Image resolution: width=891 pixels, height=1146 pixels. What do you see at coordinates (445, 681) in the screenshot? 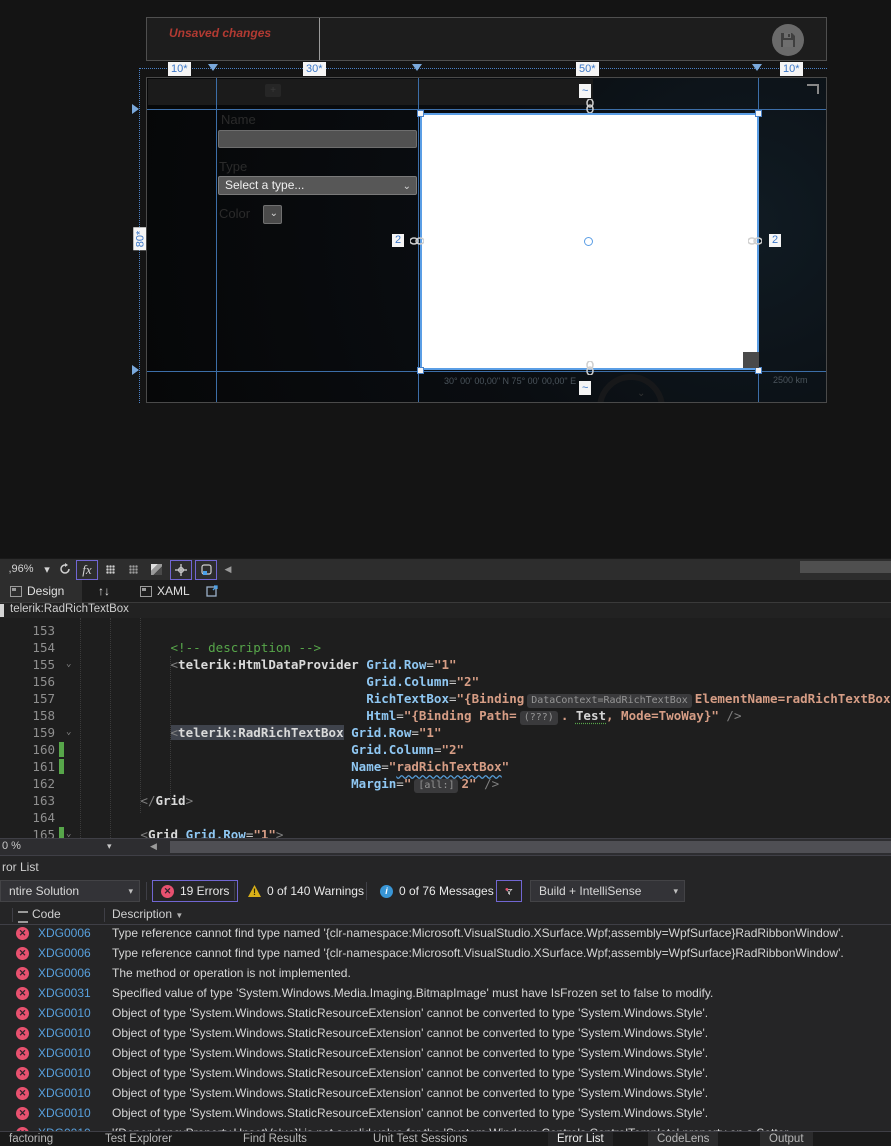
I see `code-line: 156 Grid.Column="2"` at bounding box center [445, 681].